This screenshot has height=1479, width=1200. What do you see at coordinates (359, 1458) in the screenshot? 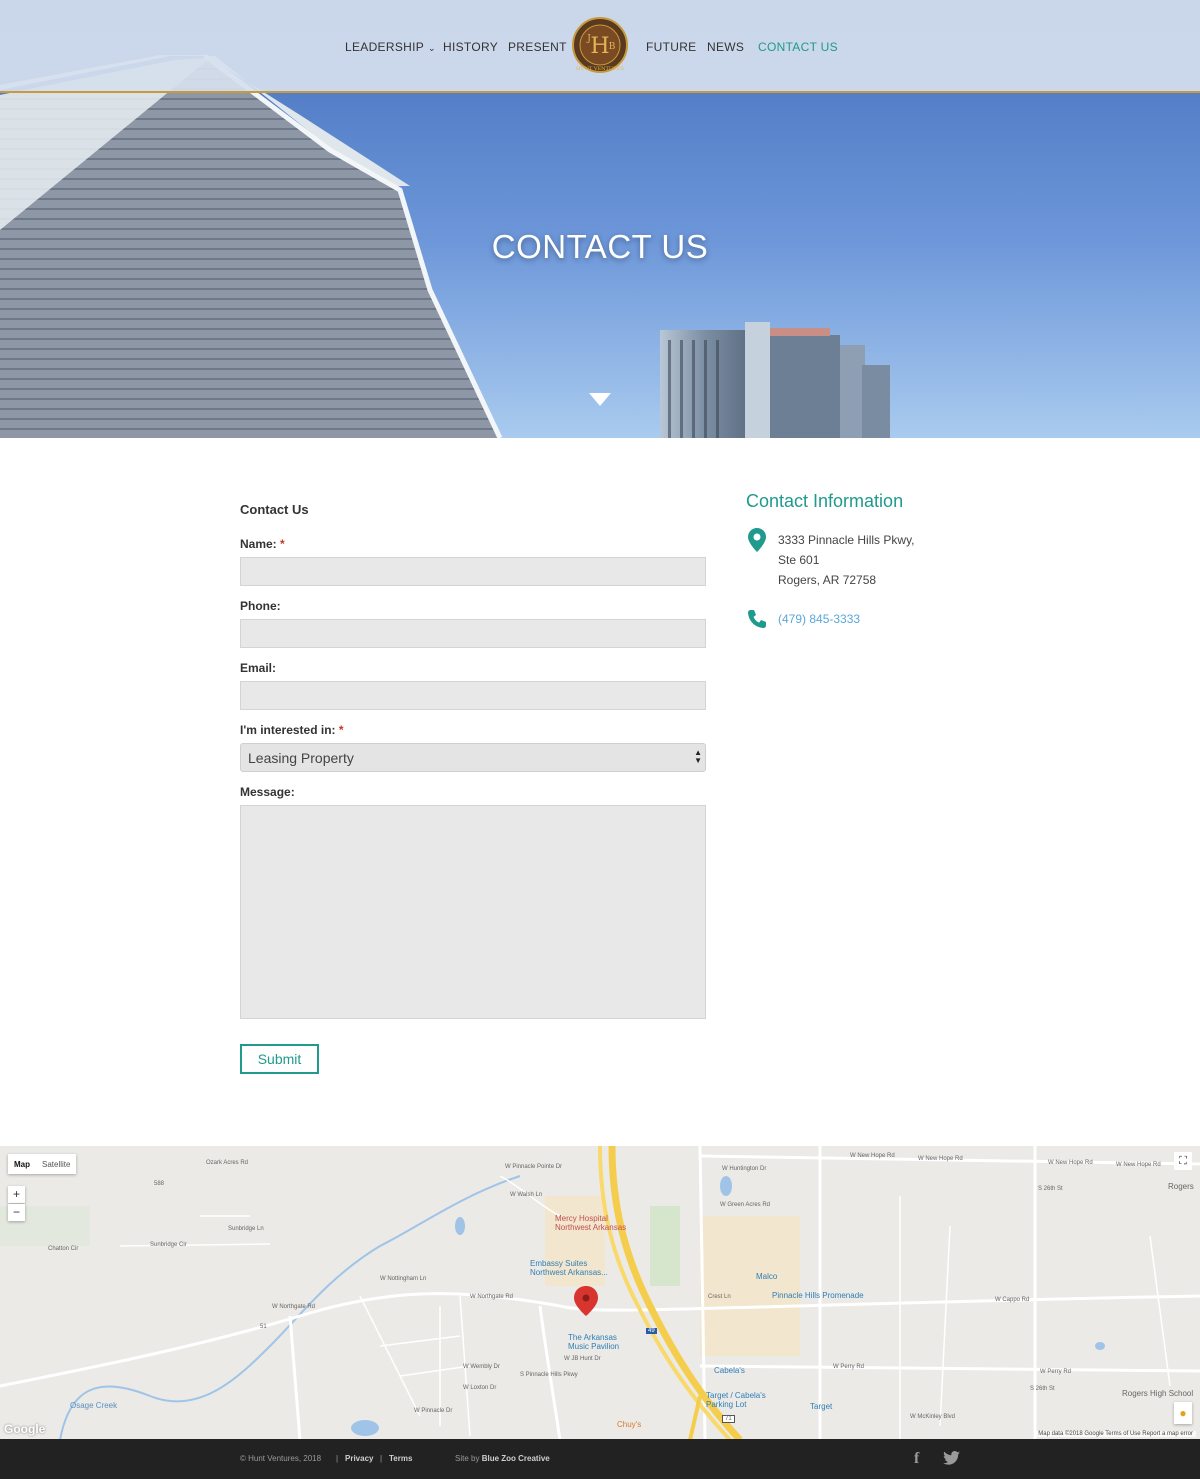
I see `privacy-link: Privacy` at bounding box center [359, 1458].